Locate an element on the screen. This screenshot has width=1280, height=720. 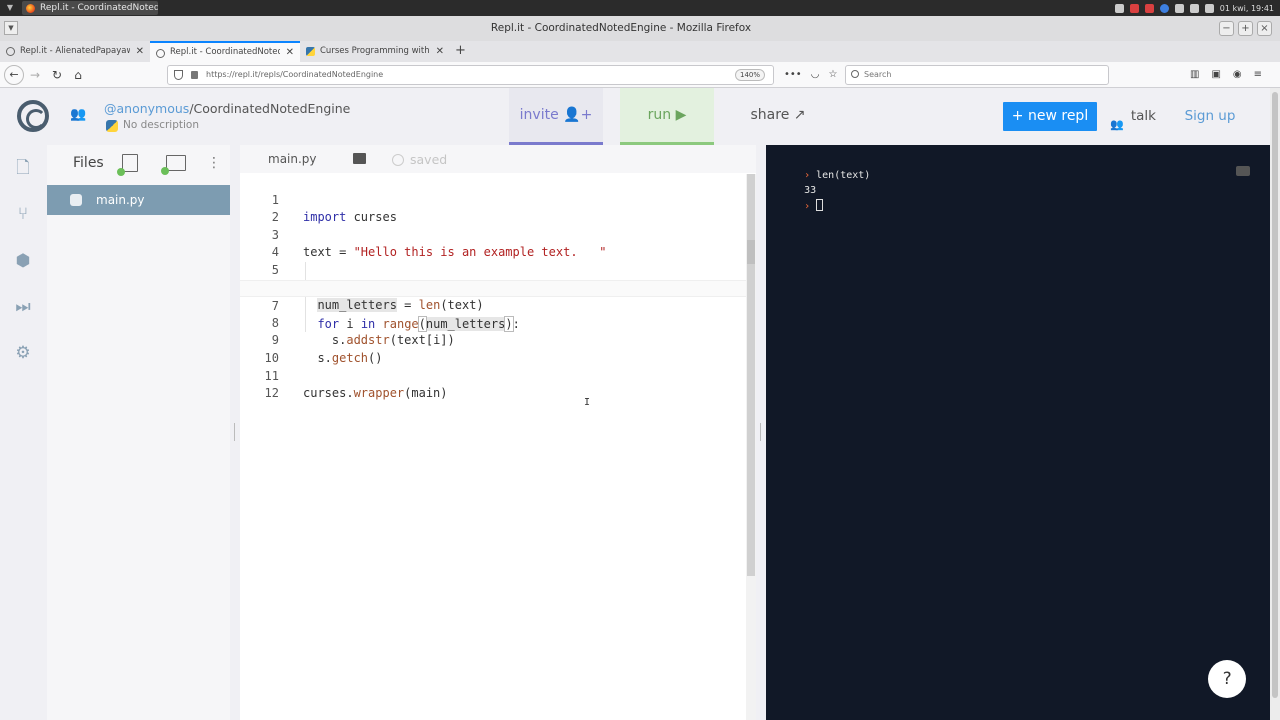
editor-tab-bar: main.py saved is located at coordinates (498, 159).